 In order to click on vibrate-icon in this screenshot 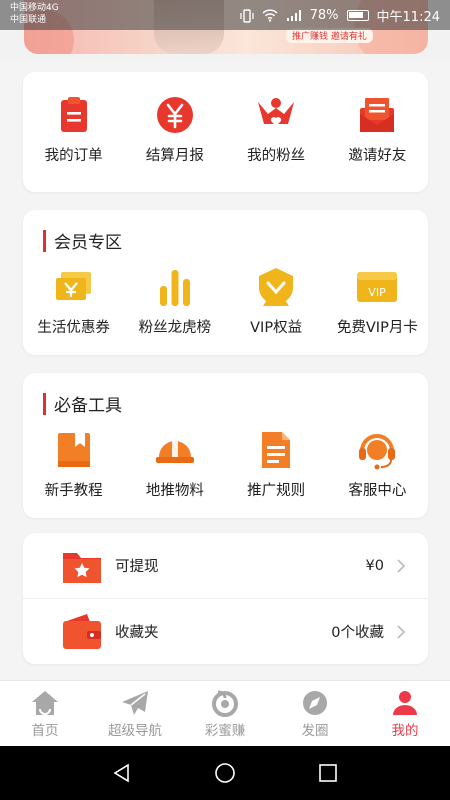, I will do `click(247, 15)`.